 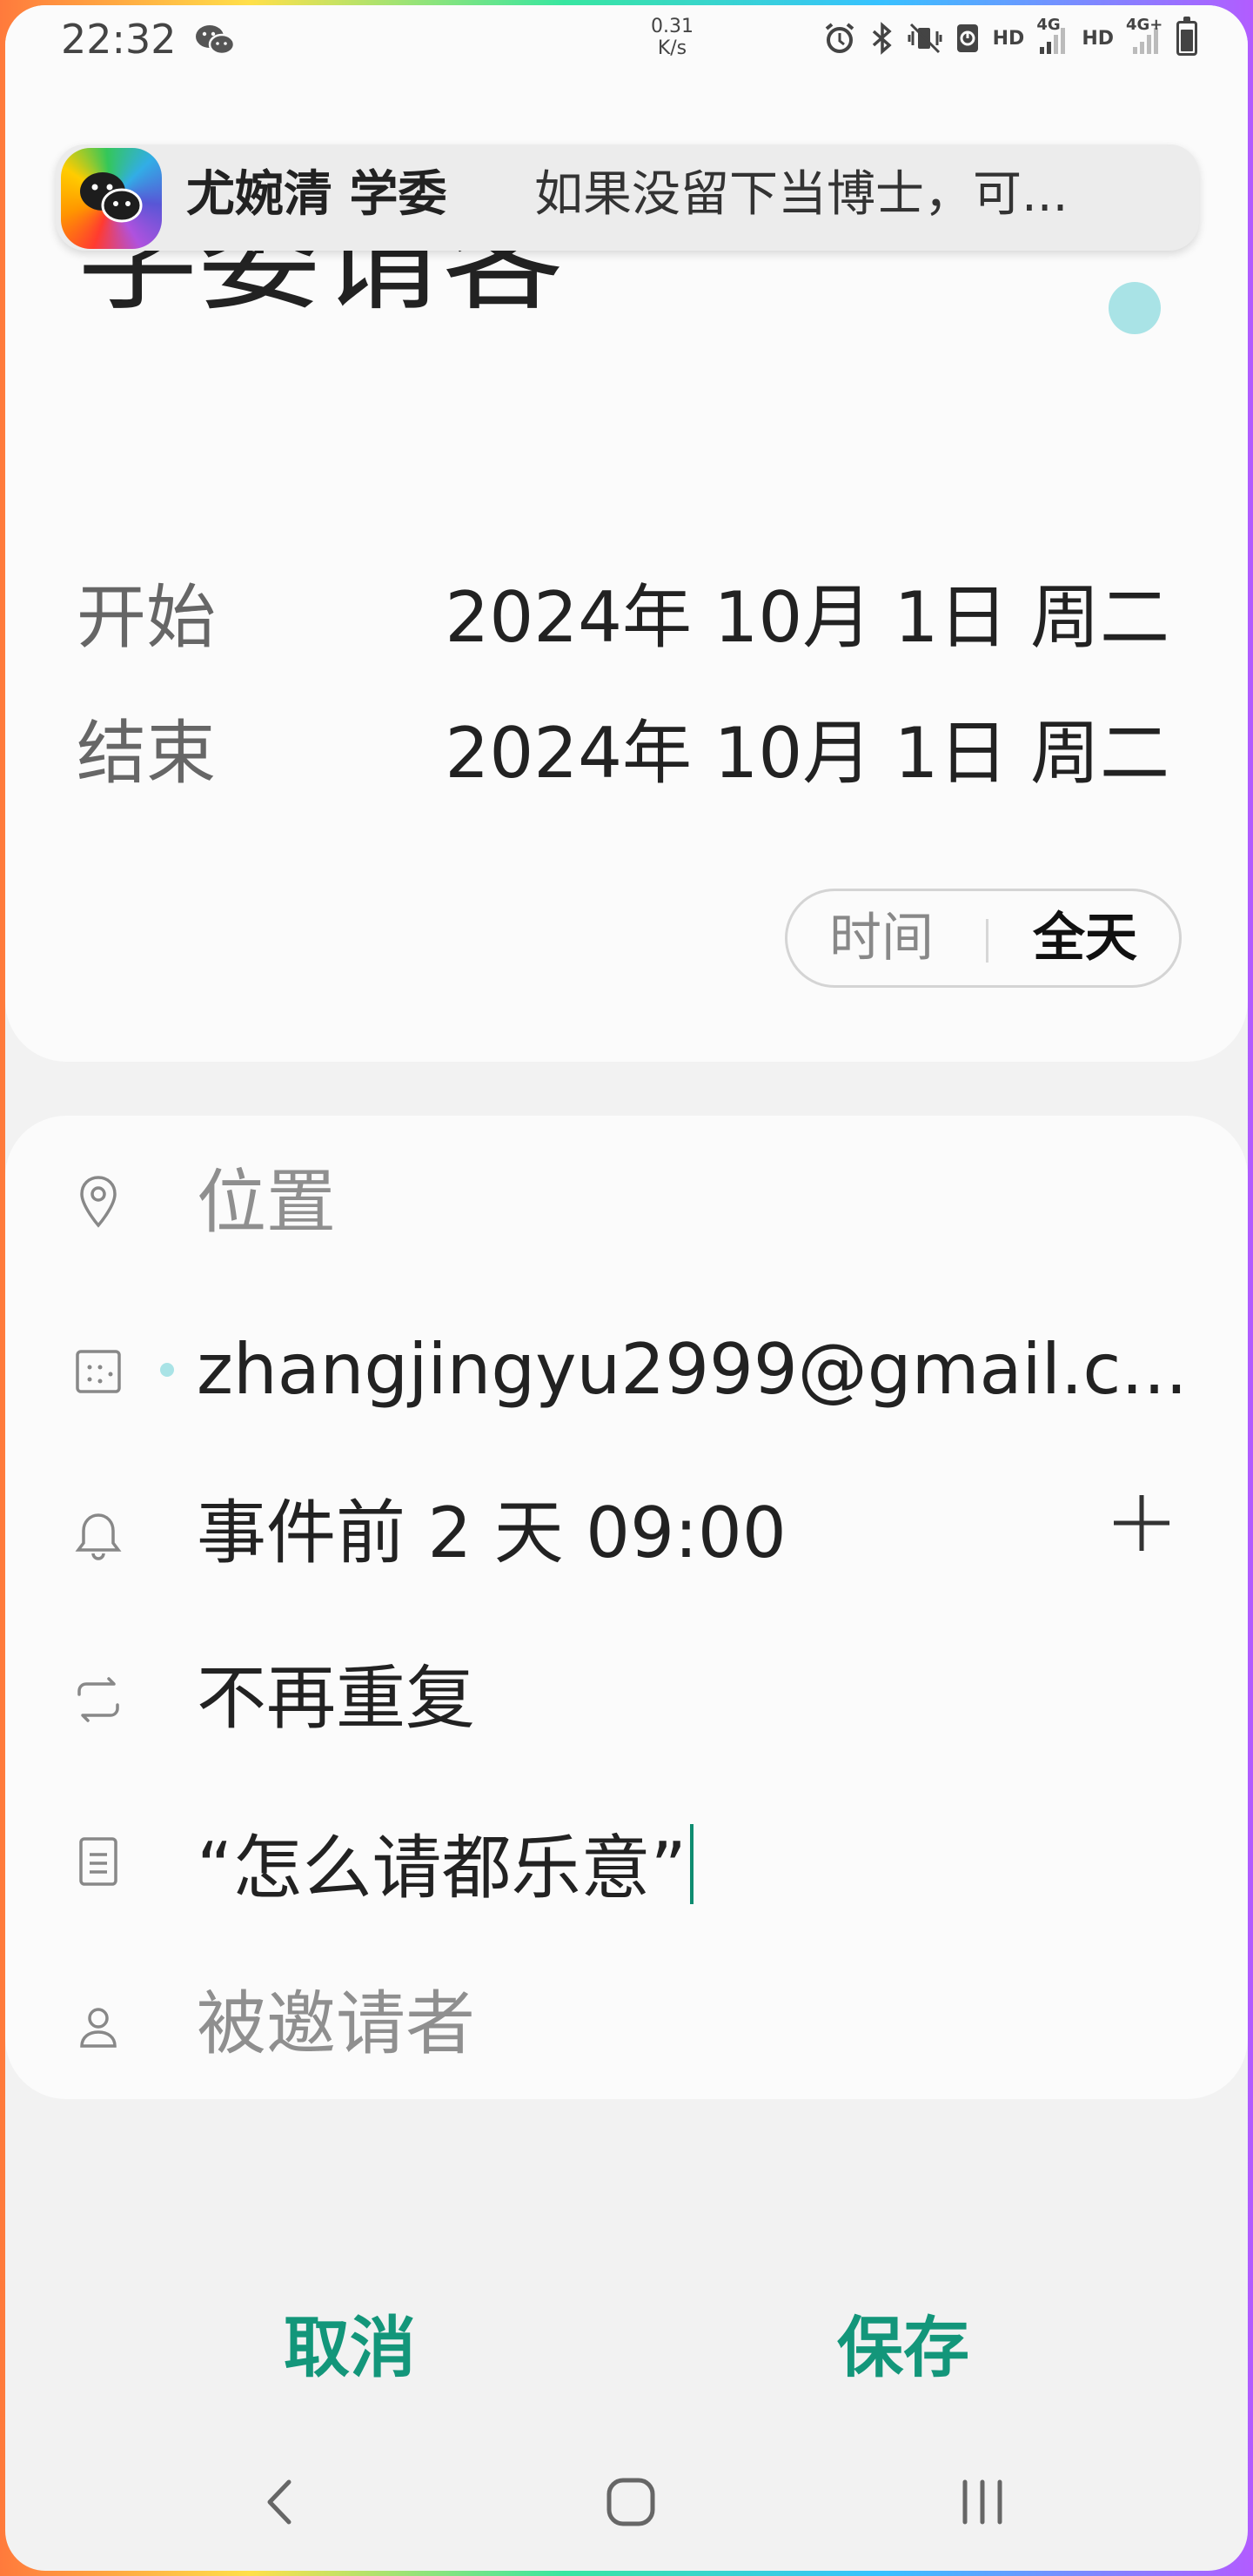 What do you see at coordinates (98, 2027) in the screenshot?
I see `person-icon` at bounding box center [98, 2027].